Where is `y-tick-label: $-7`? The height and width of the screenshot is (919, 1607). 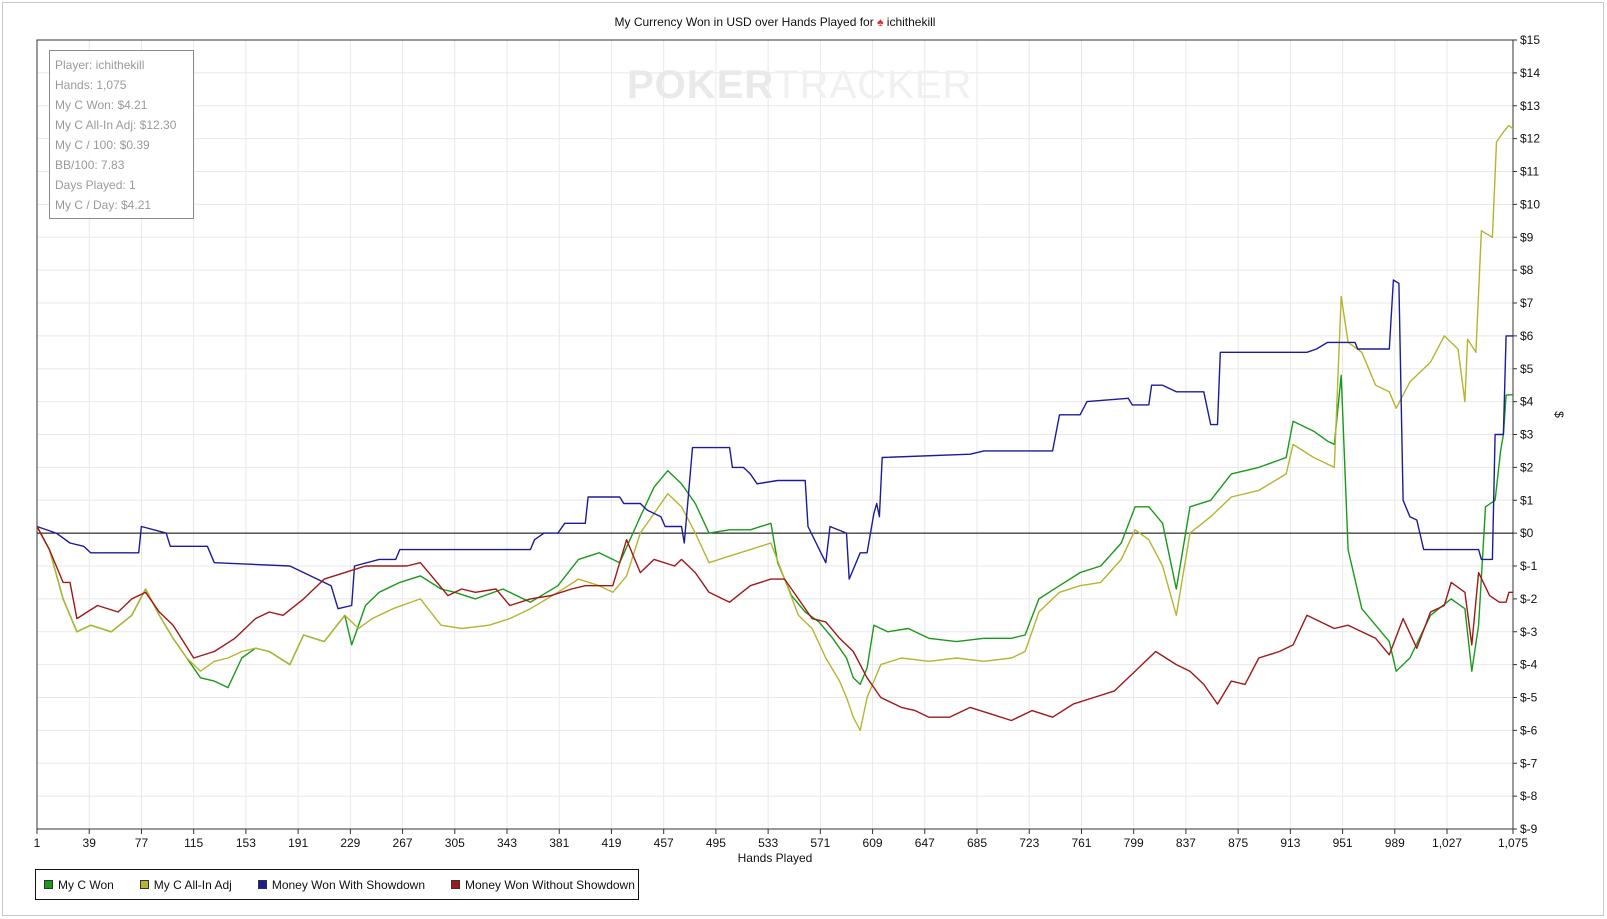 y-tick-label: $-7 is located at coordinates (1529, 763).